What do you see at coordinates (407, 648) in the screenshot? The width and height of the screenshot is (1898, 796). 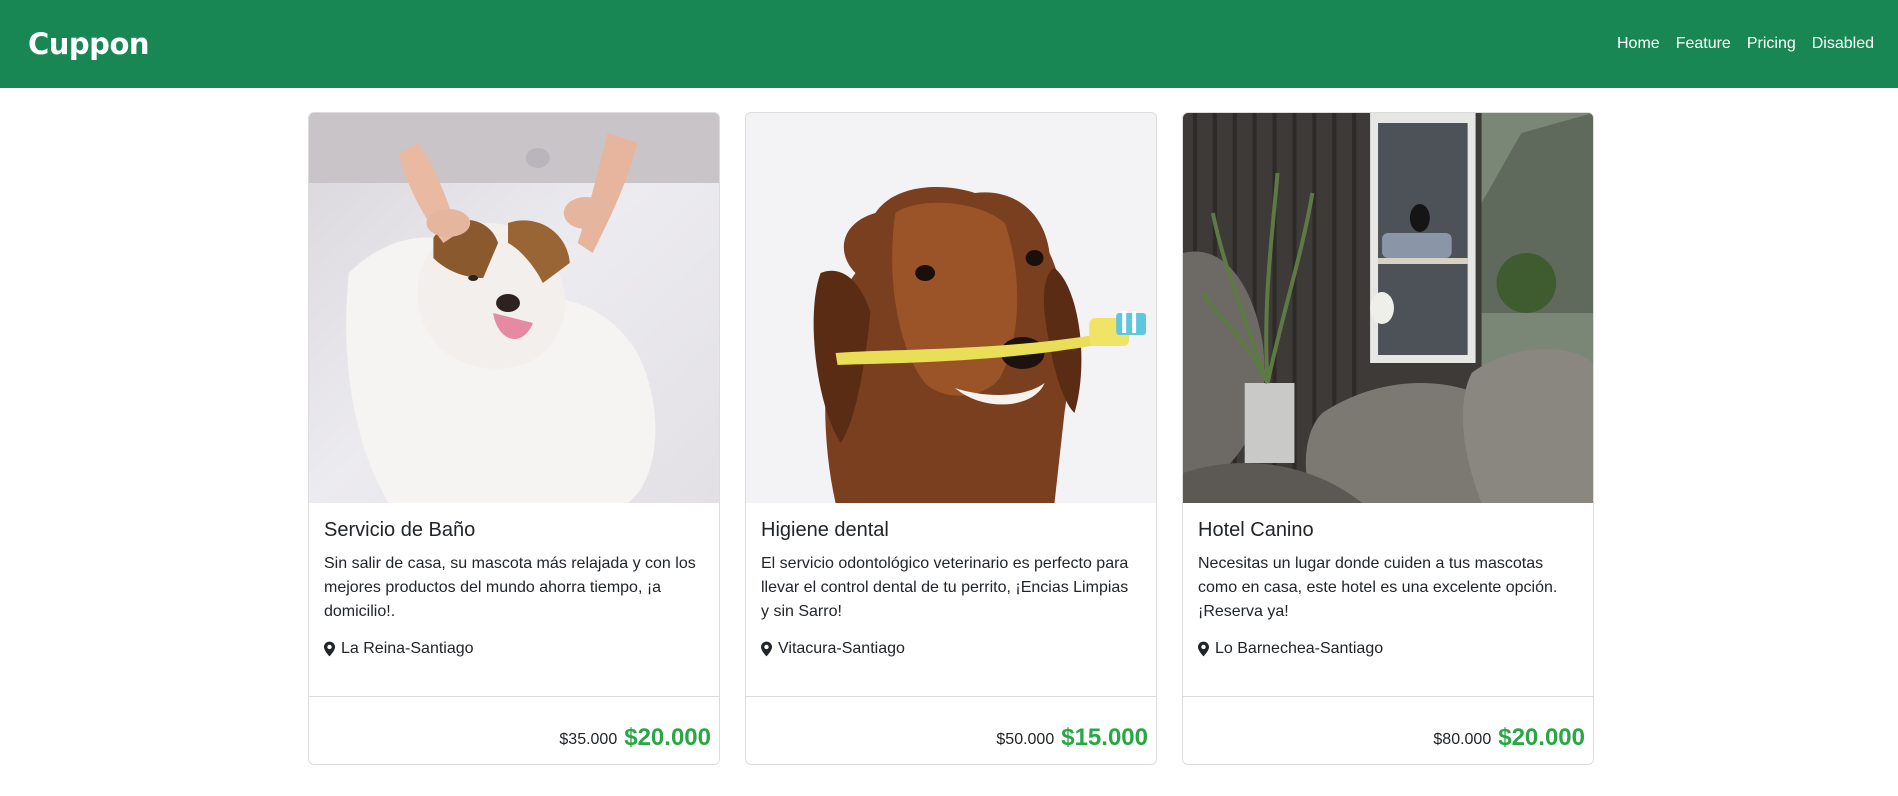 I see `location-label: La Reina-Santiago` at bounding box center [407, 648].